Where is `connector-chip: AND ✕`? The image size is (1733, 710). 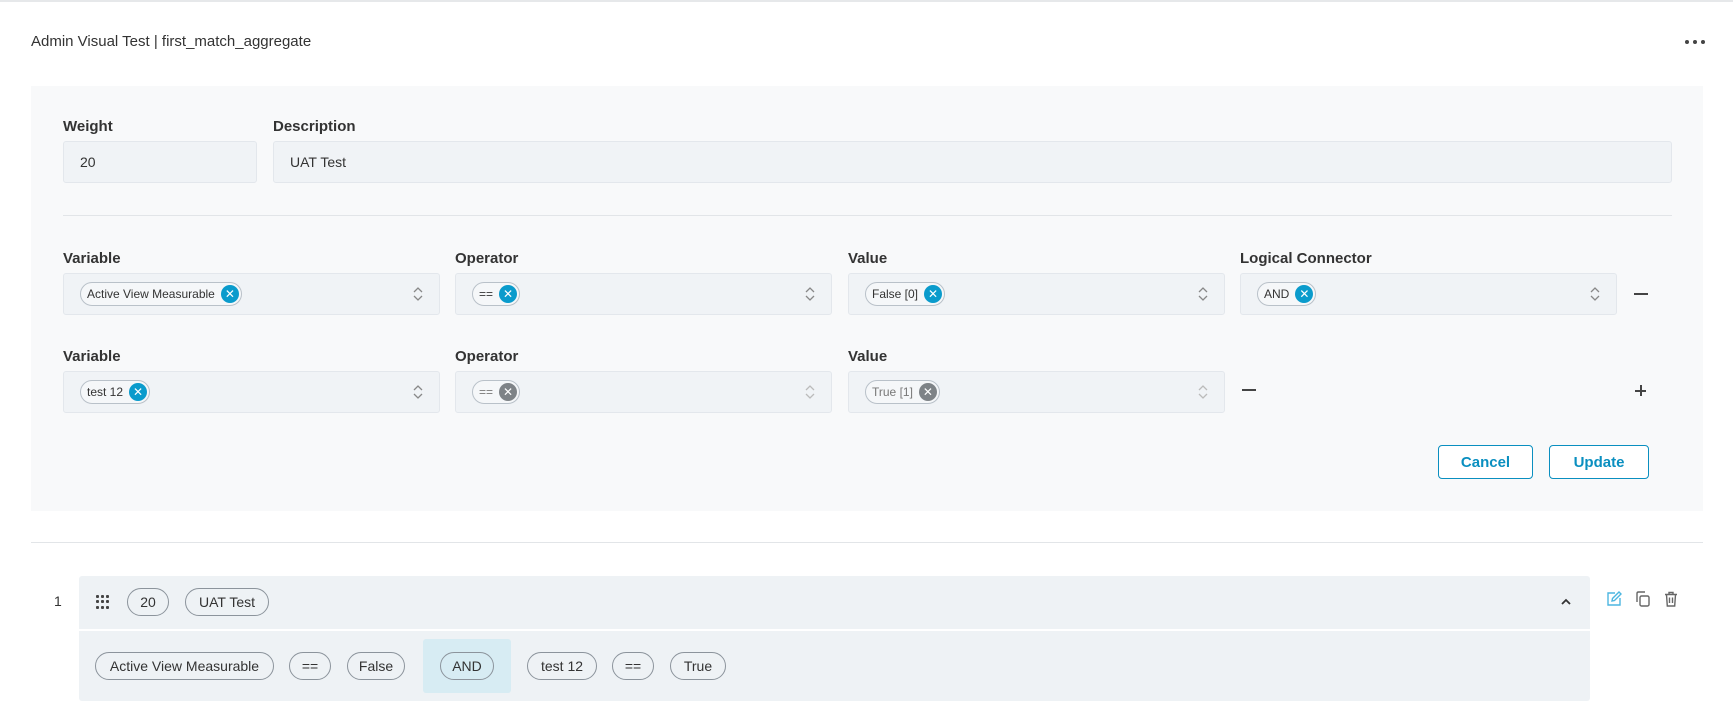 connector-chip: AND ✕ is located at coordinates (1287, 294).